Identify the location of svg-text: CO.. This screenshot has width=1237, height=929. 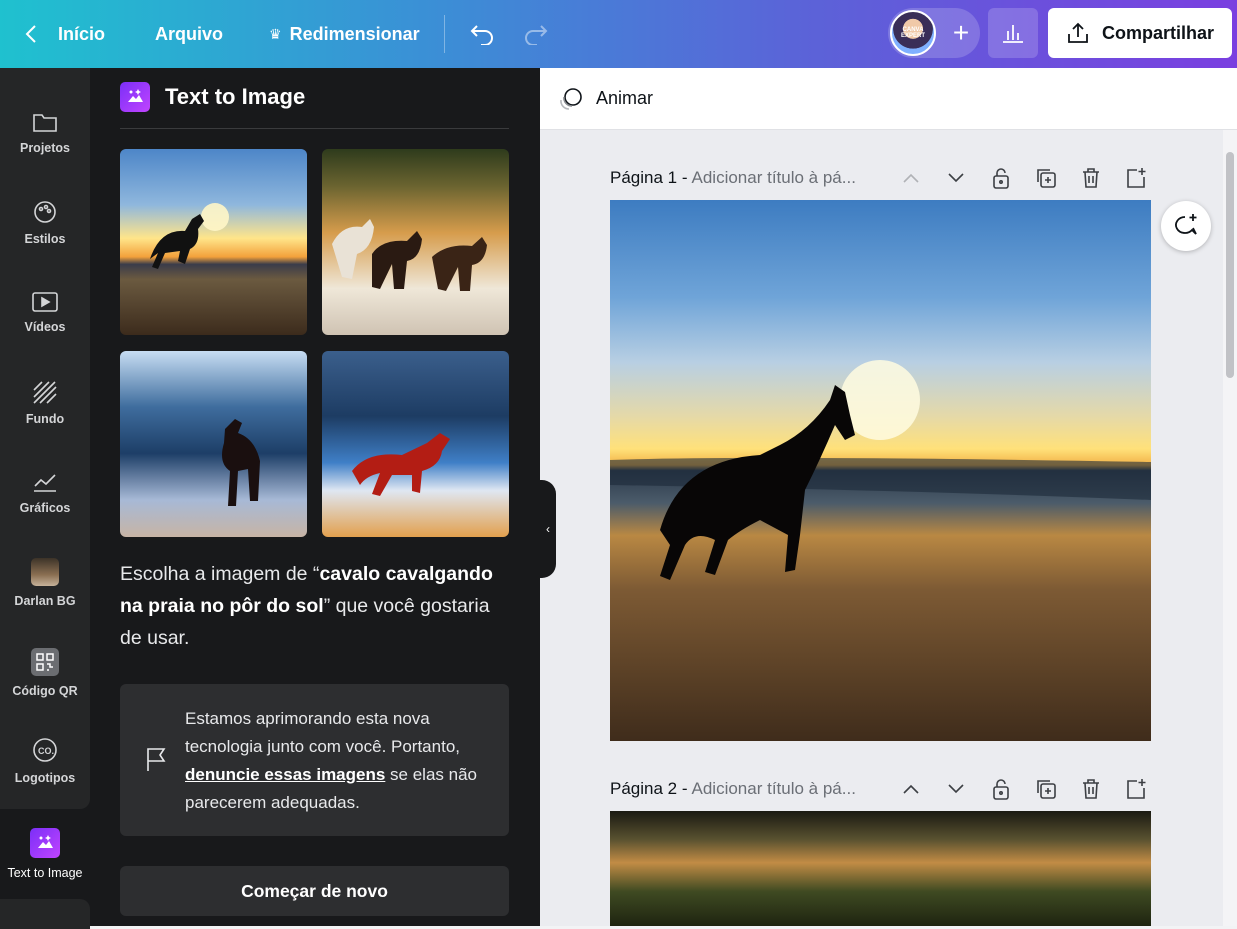
(46, 751).